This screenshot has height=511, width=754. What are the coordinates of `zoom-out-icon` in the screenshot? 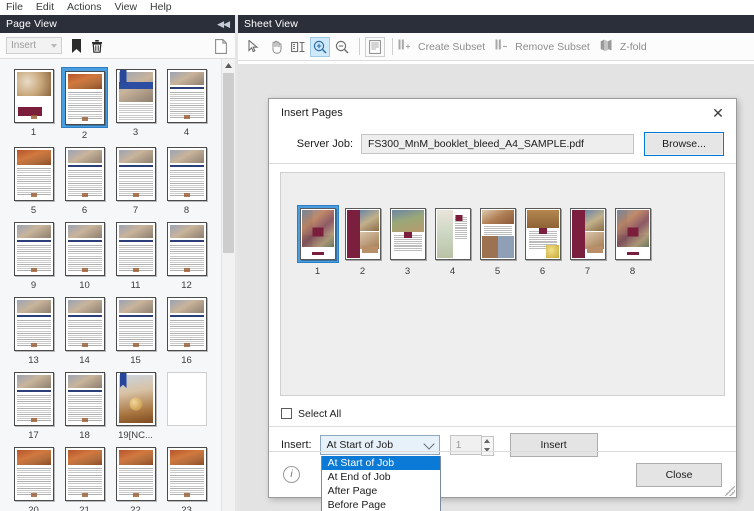 It's located at (342, 47).